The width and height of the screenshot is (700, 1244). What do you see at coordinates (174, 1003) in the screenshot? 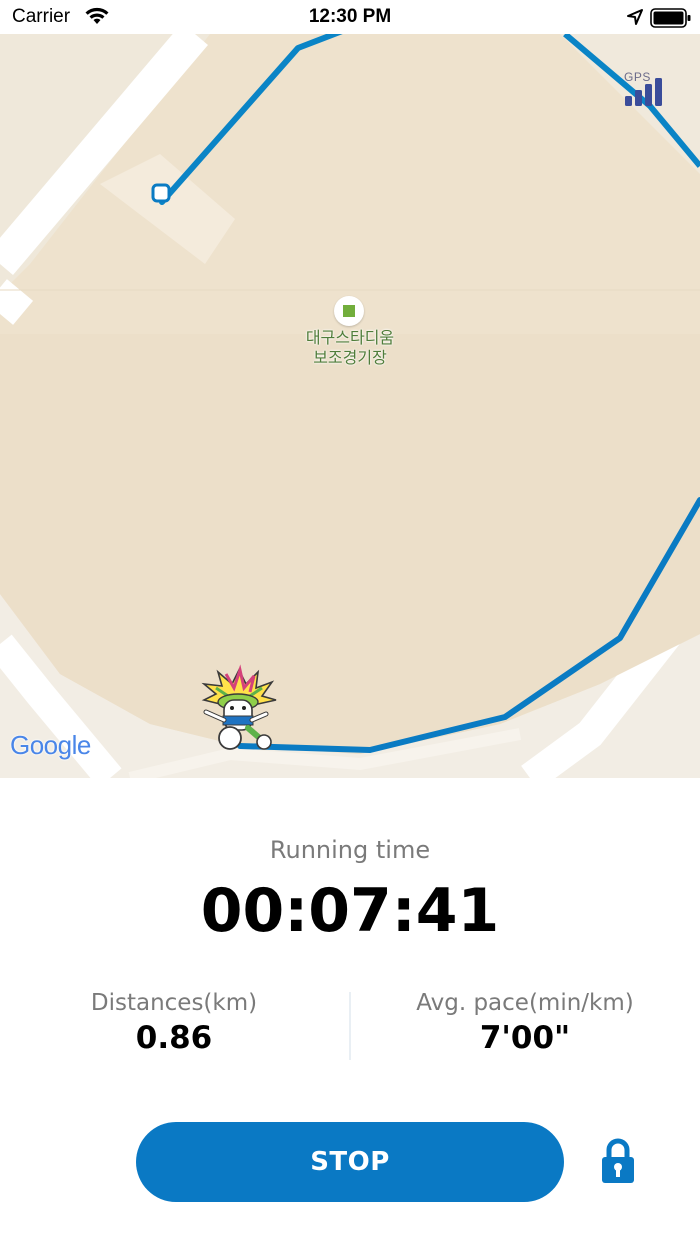
I see `distance-label: Distances(km)` at bounding box center [174, 1003].